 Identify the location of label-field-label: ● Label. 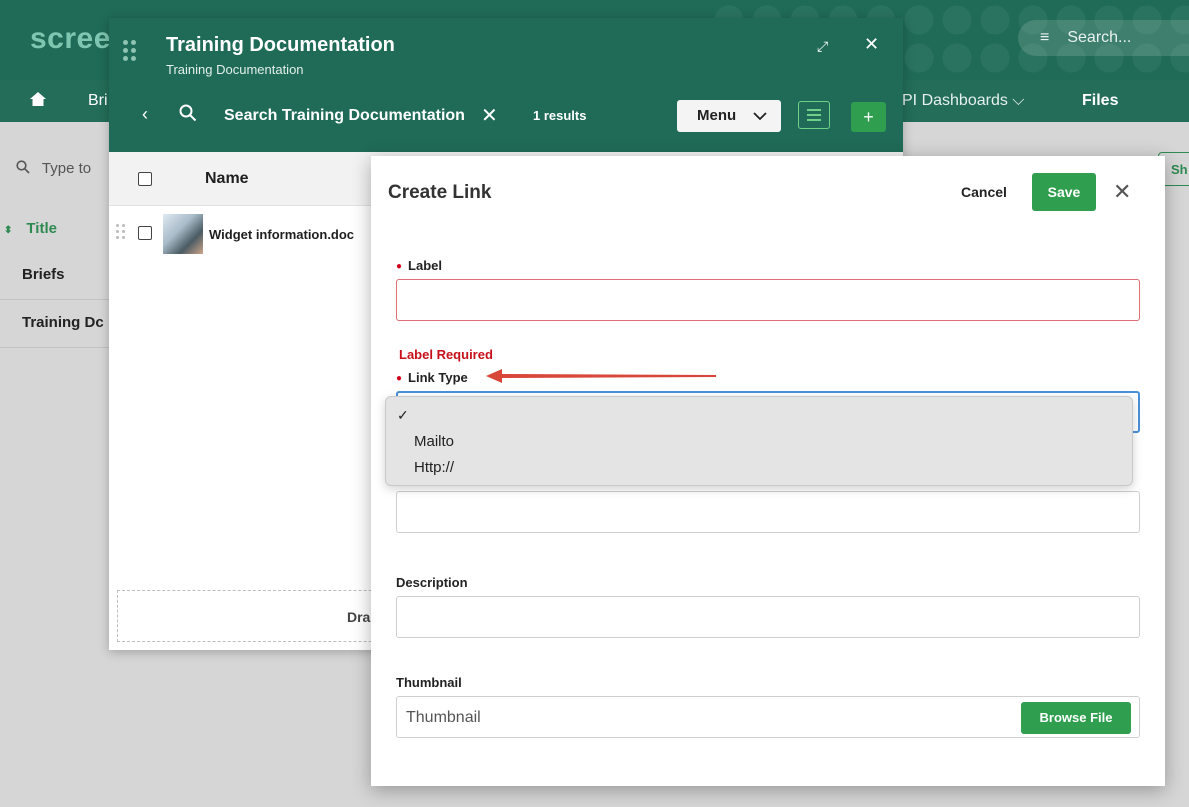
(419, 265).